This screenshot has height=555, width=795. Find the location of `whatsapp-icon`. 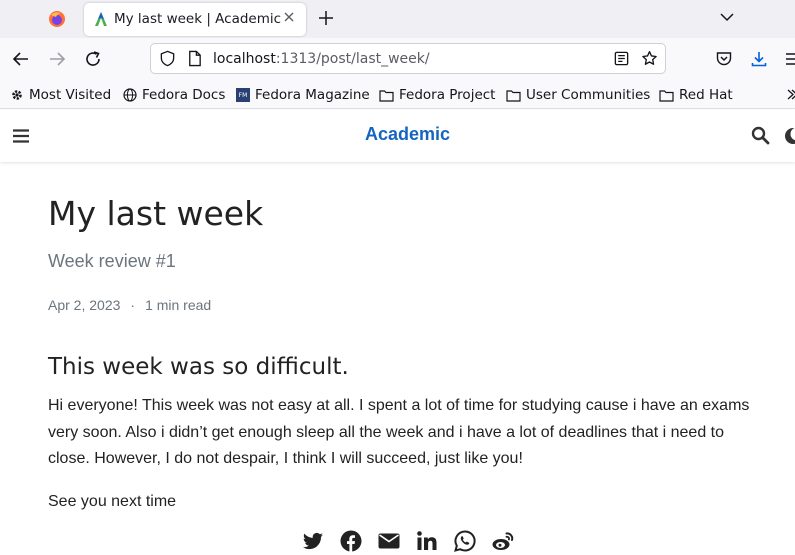

whatsapp-icon is located at coordinates (465, 541).